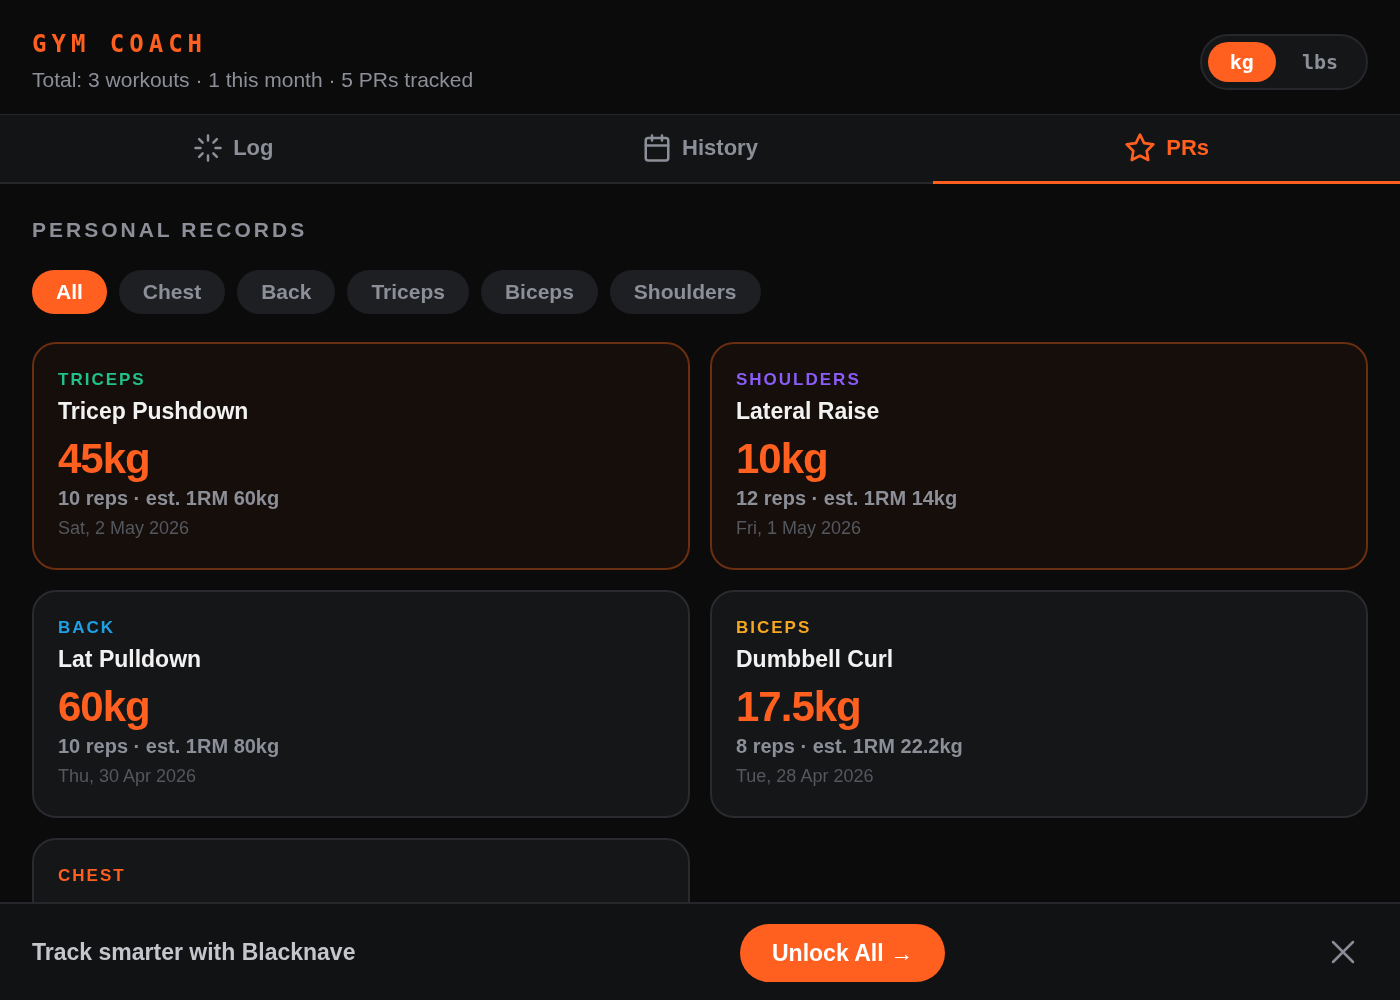  Describe the element at coordinates (172, 292) in the screenshot. I see `filter-chip: Chest` at that location.